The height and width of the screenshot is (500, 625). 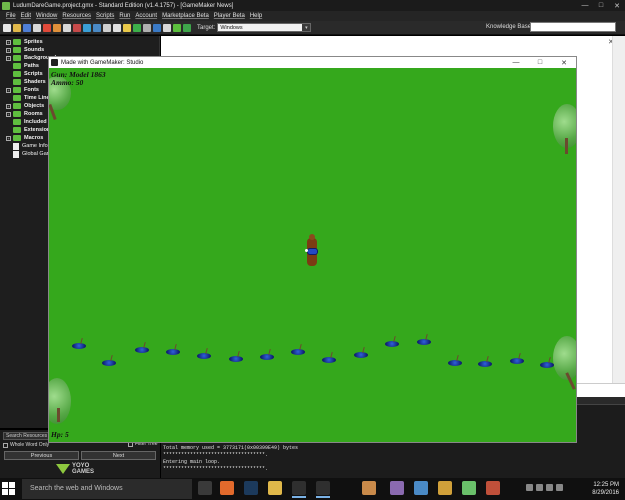 What do you see at coordinates (37, 27) in the screenshot?
I see `export-icon` at bounding box center [37, 27].